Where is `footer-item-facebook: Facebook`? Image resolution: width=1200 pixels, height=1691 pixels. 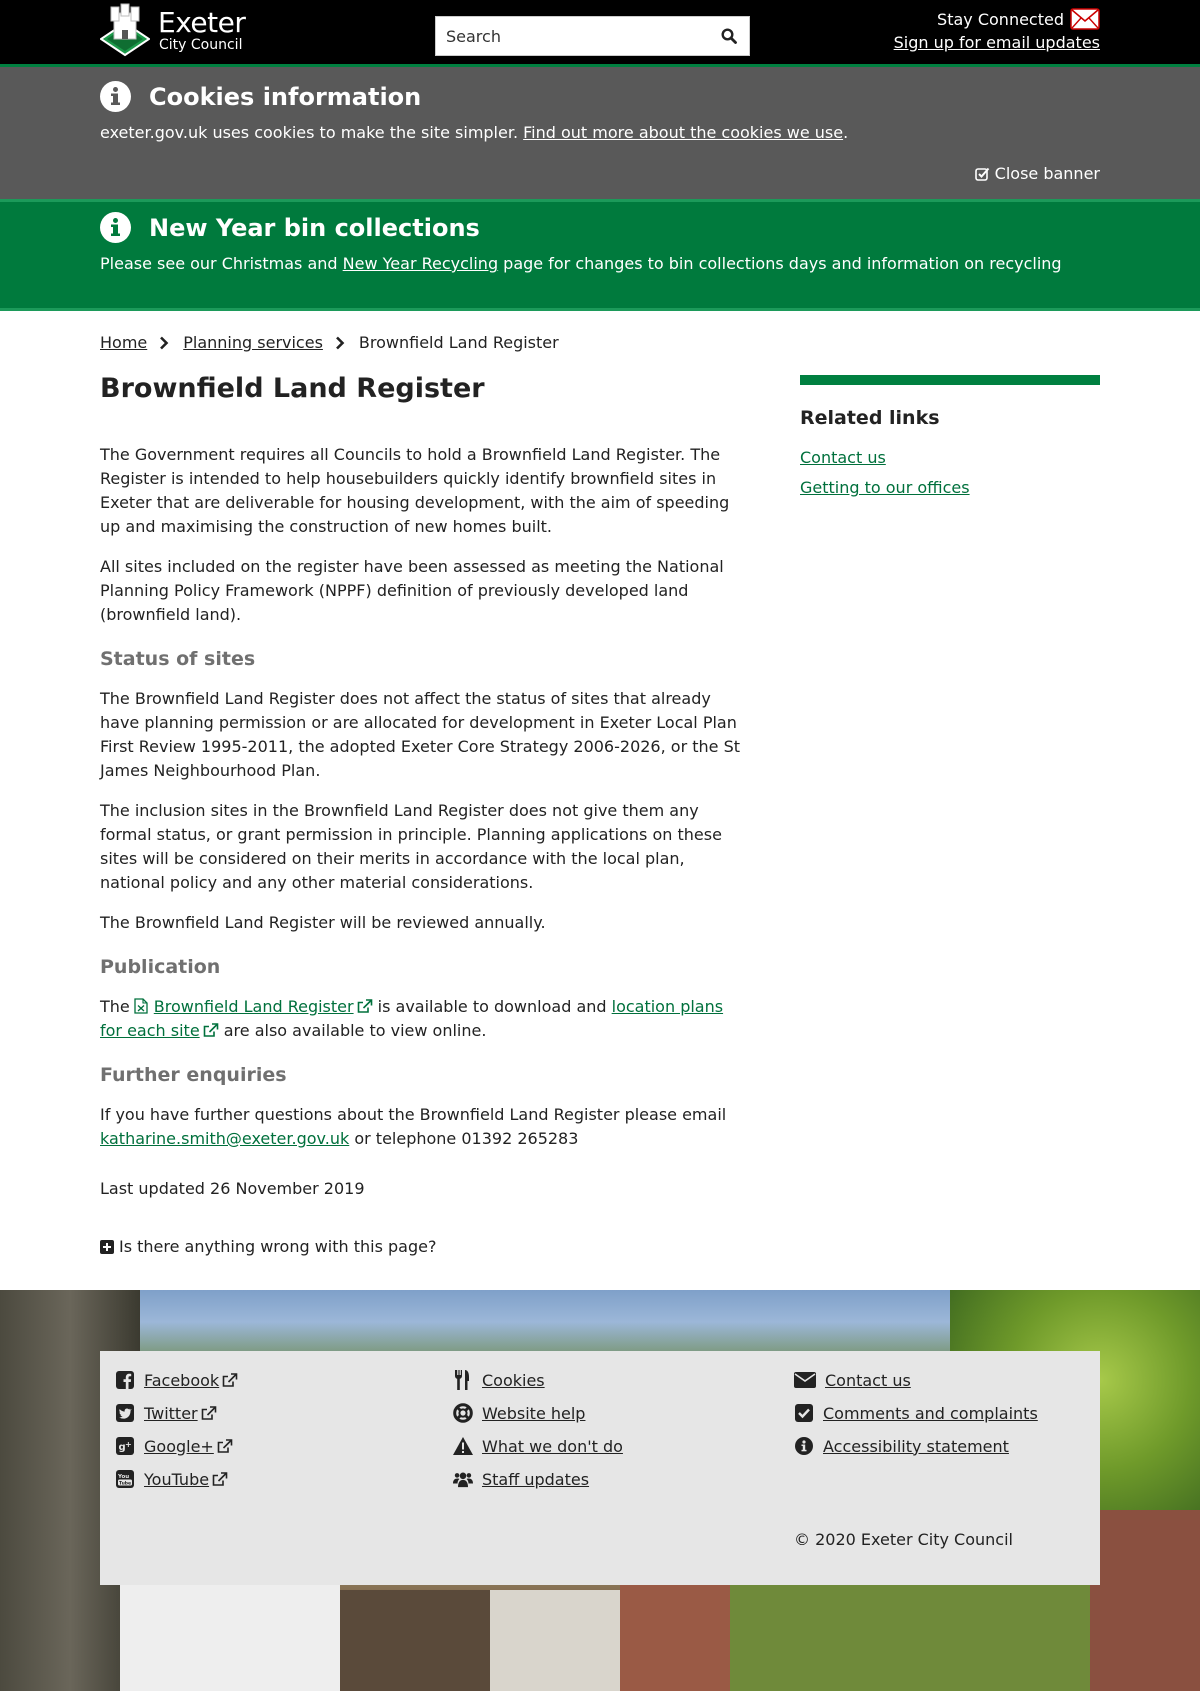
footer-item-facebook: Facebook is located at coordinates (176, 1380).